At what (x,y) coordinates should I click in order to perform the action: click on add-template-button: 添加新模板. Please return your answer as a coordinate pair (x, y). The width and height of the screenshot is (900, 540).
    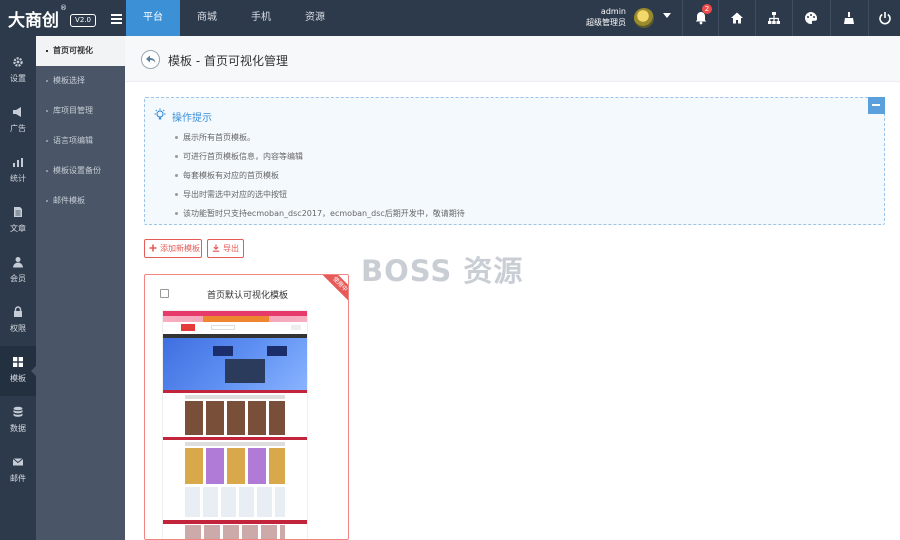
    Looking at the image, I should click on (173, 248).